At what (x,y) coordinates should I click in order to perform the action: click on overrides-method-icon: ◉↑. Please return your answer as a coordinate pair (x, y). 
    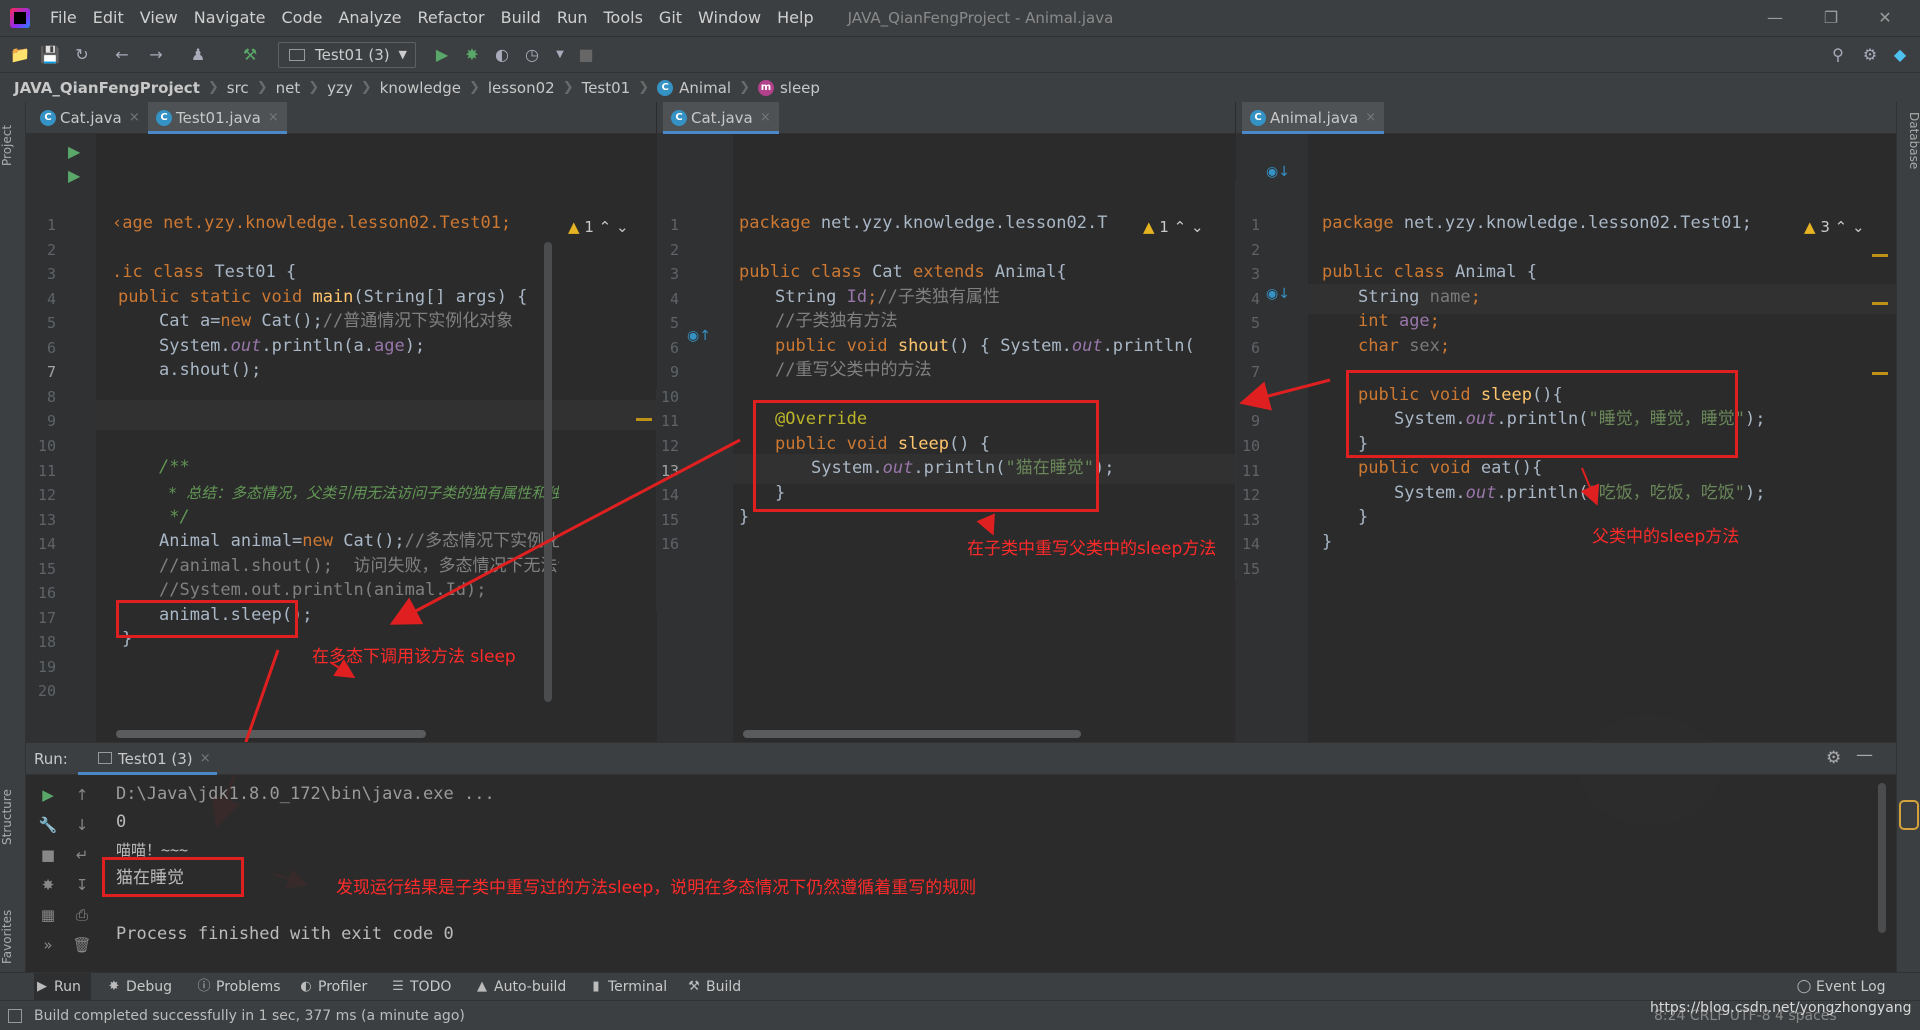
    Looking at the image, I should click on (699, 336).